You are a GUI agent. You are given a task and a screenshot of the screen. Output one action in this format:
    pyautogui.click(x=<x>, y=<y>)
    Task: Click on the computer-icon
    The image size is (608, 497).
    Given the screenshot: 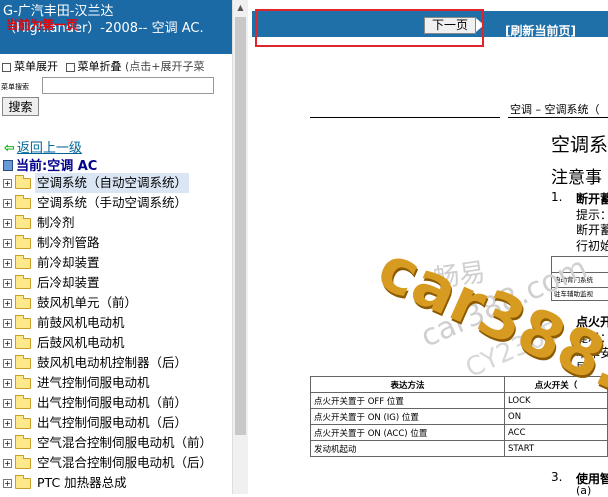 What is the action you would take?
    pyautogui.click(x=8, y=165)
    